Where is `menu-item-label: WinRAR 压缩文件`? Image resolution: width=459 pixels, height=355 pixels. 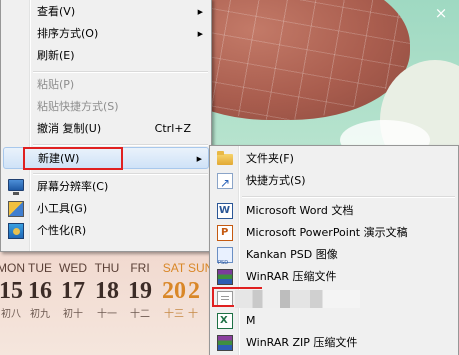
menu-item-label: WinRAR 压缩文件 is located at coordinates (291, 276).